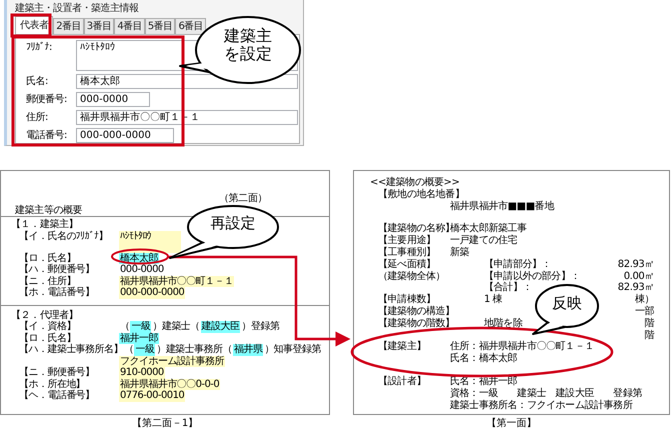 Image resolution: width=672 pixels, height=432 pixels. I want to click on form-text: 建築士事務所名：フクイホーム設計事務所, so click(541, 406).